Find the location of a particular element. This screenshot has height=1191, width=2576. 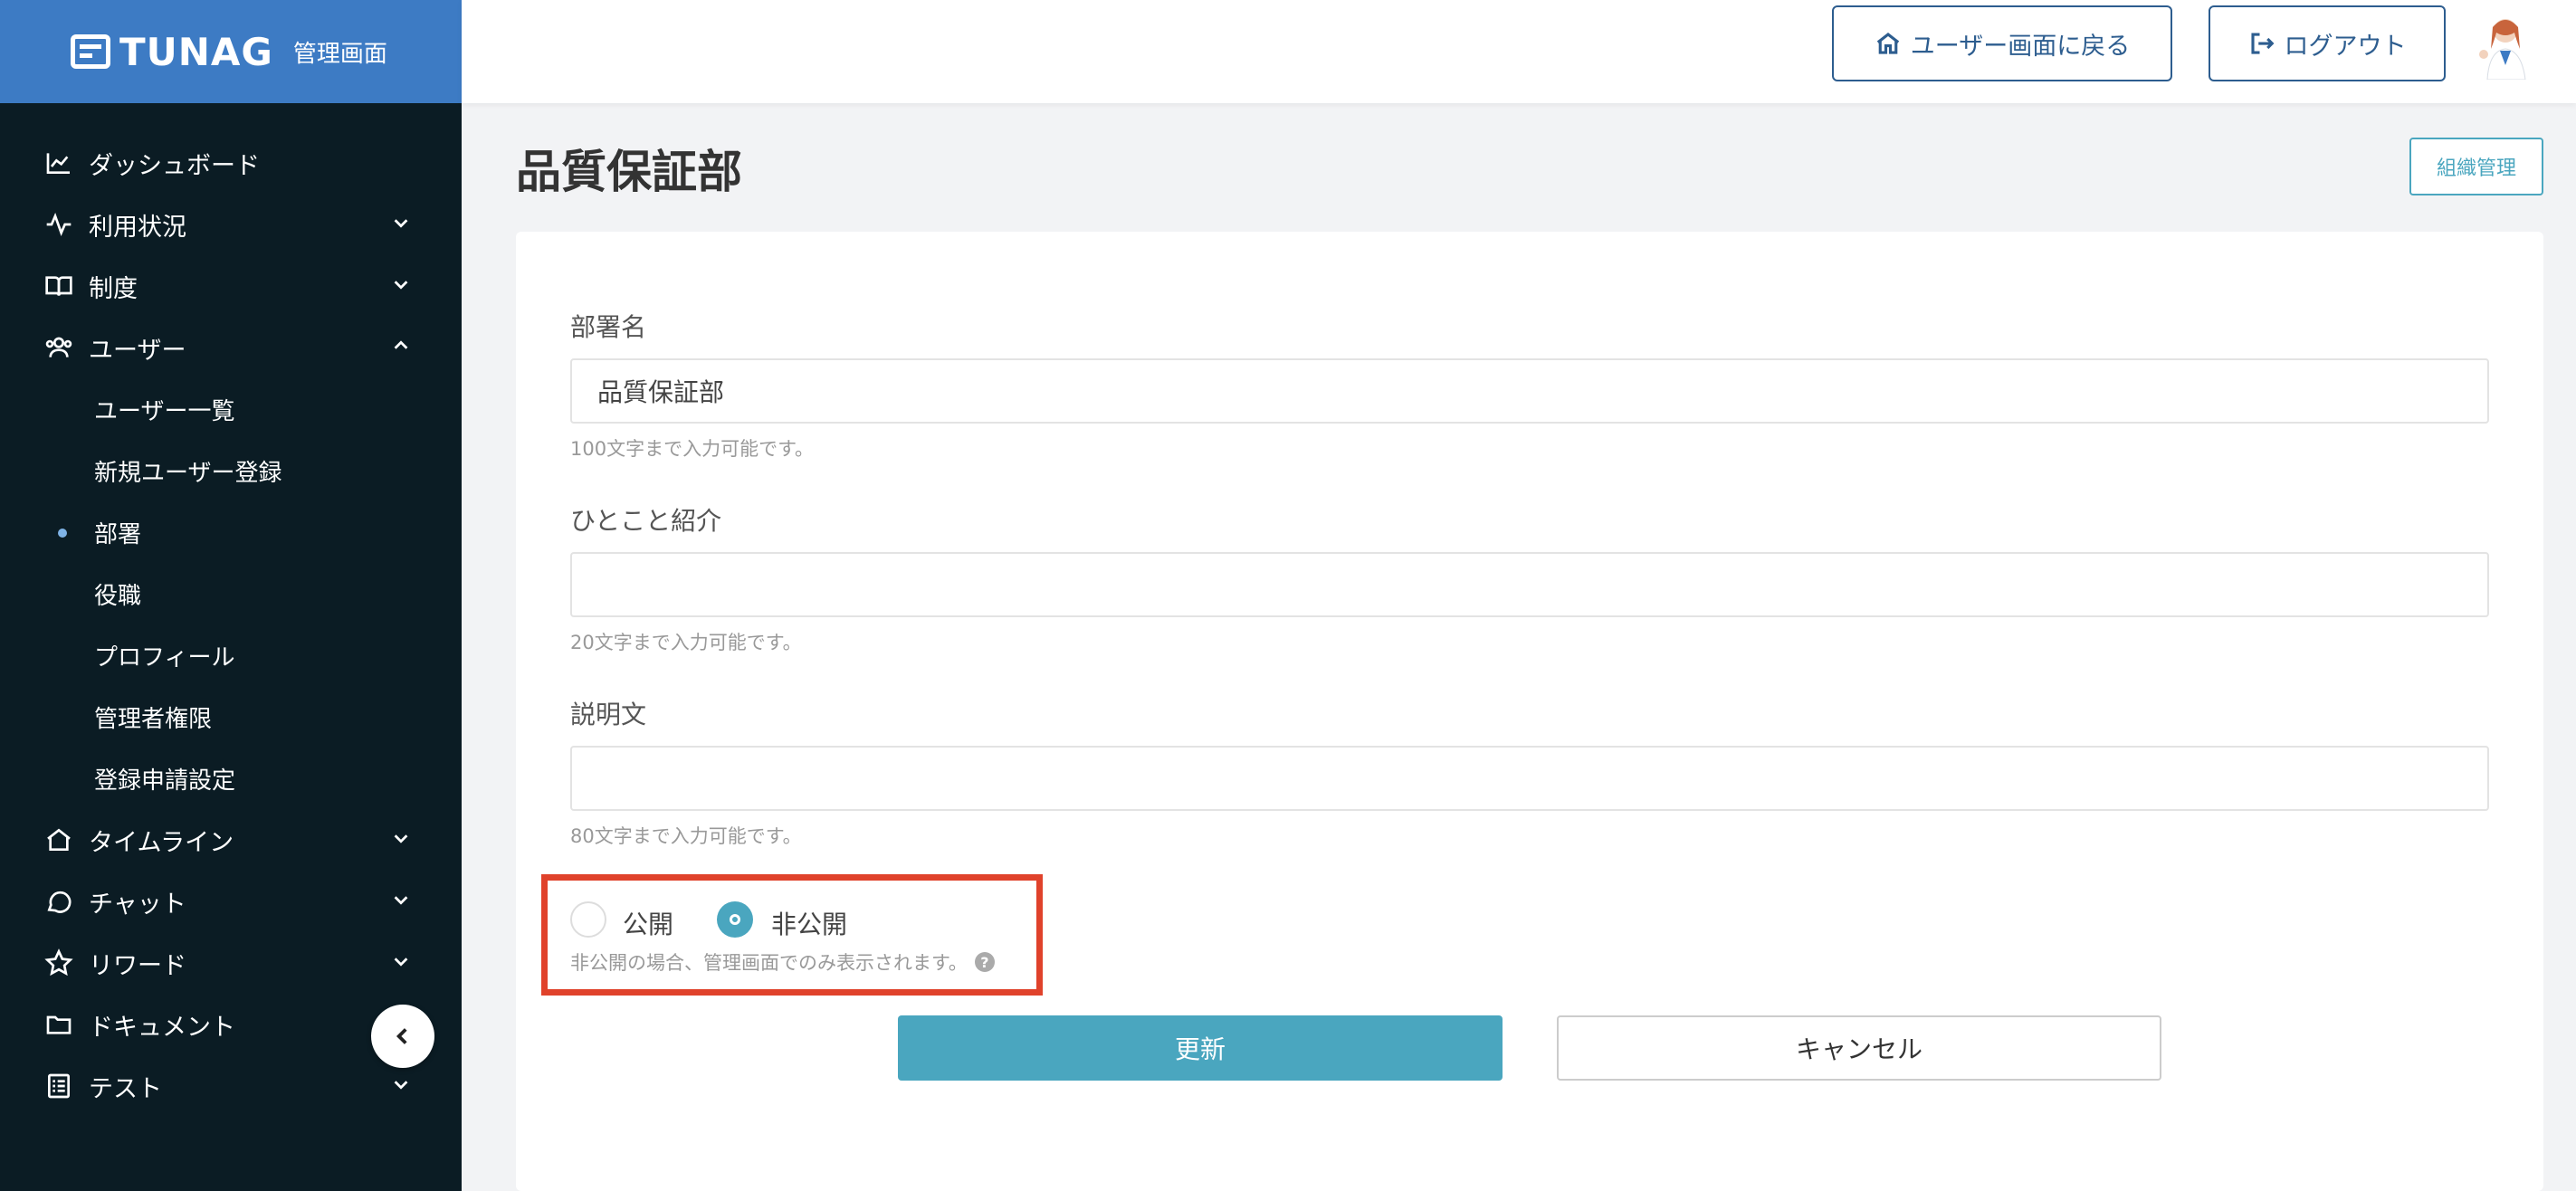

question-icon: ? is located at coordinates (984, 962).